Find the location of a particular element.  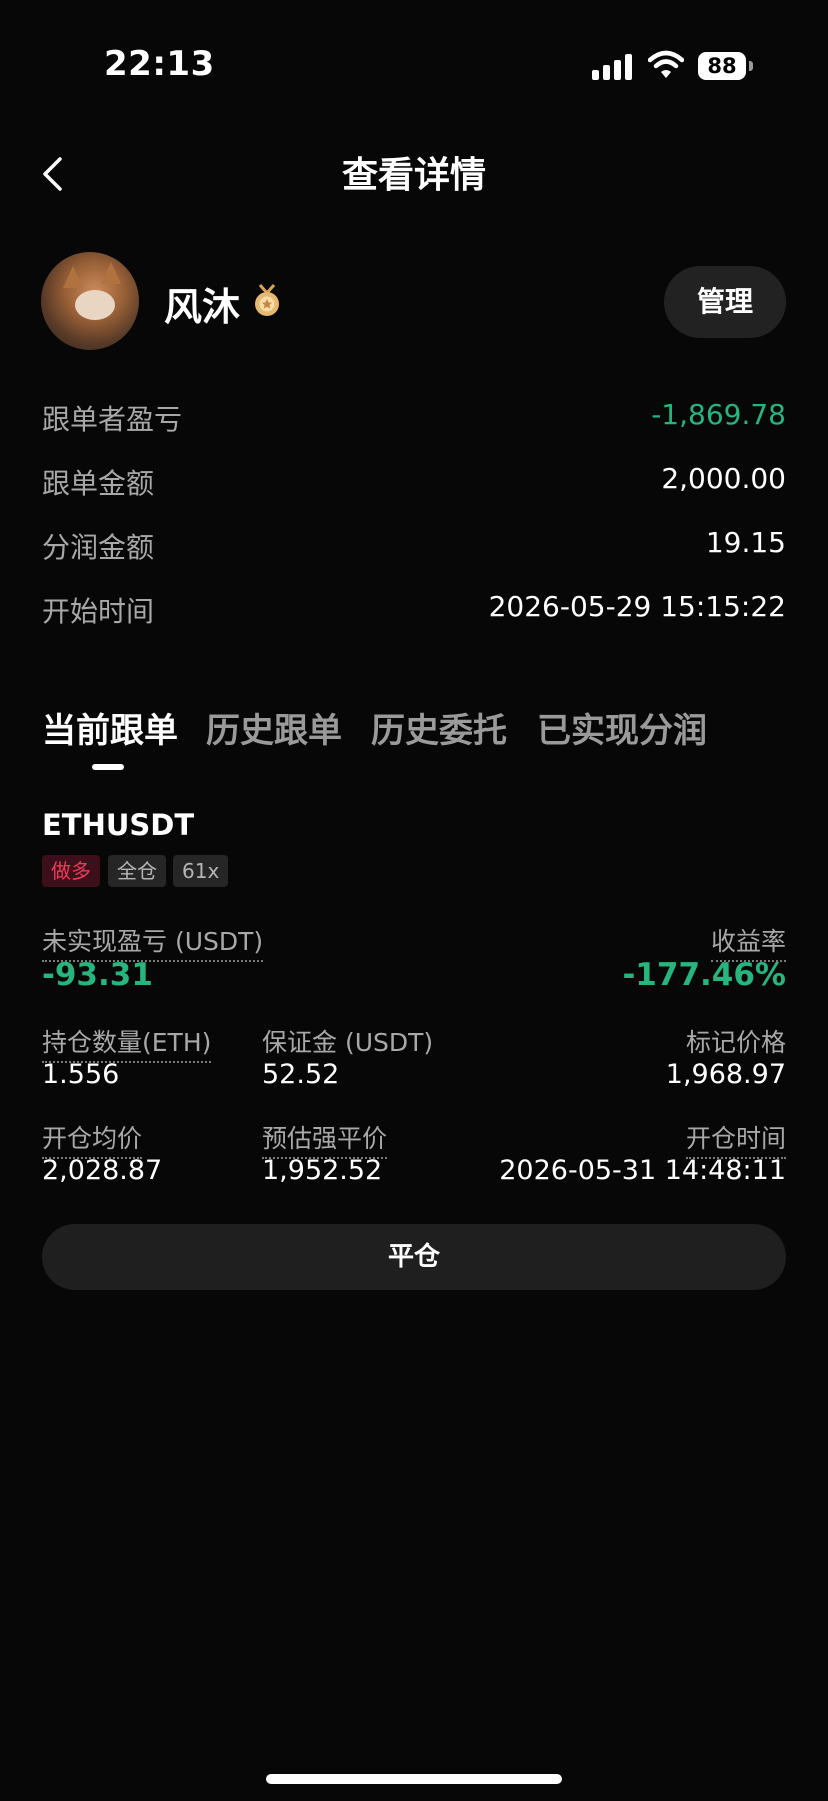

position-size-value: 1.556 is located at coordinates (81, 1074).